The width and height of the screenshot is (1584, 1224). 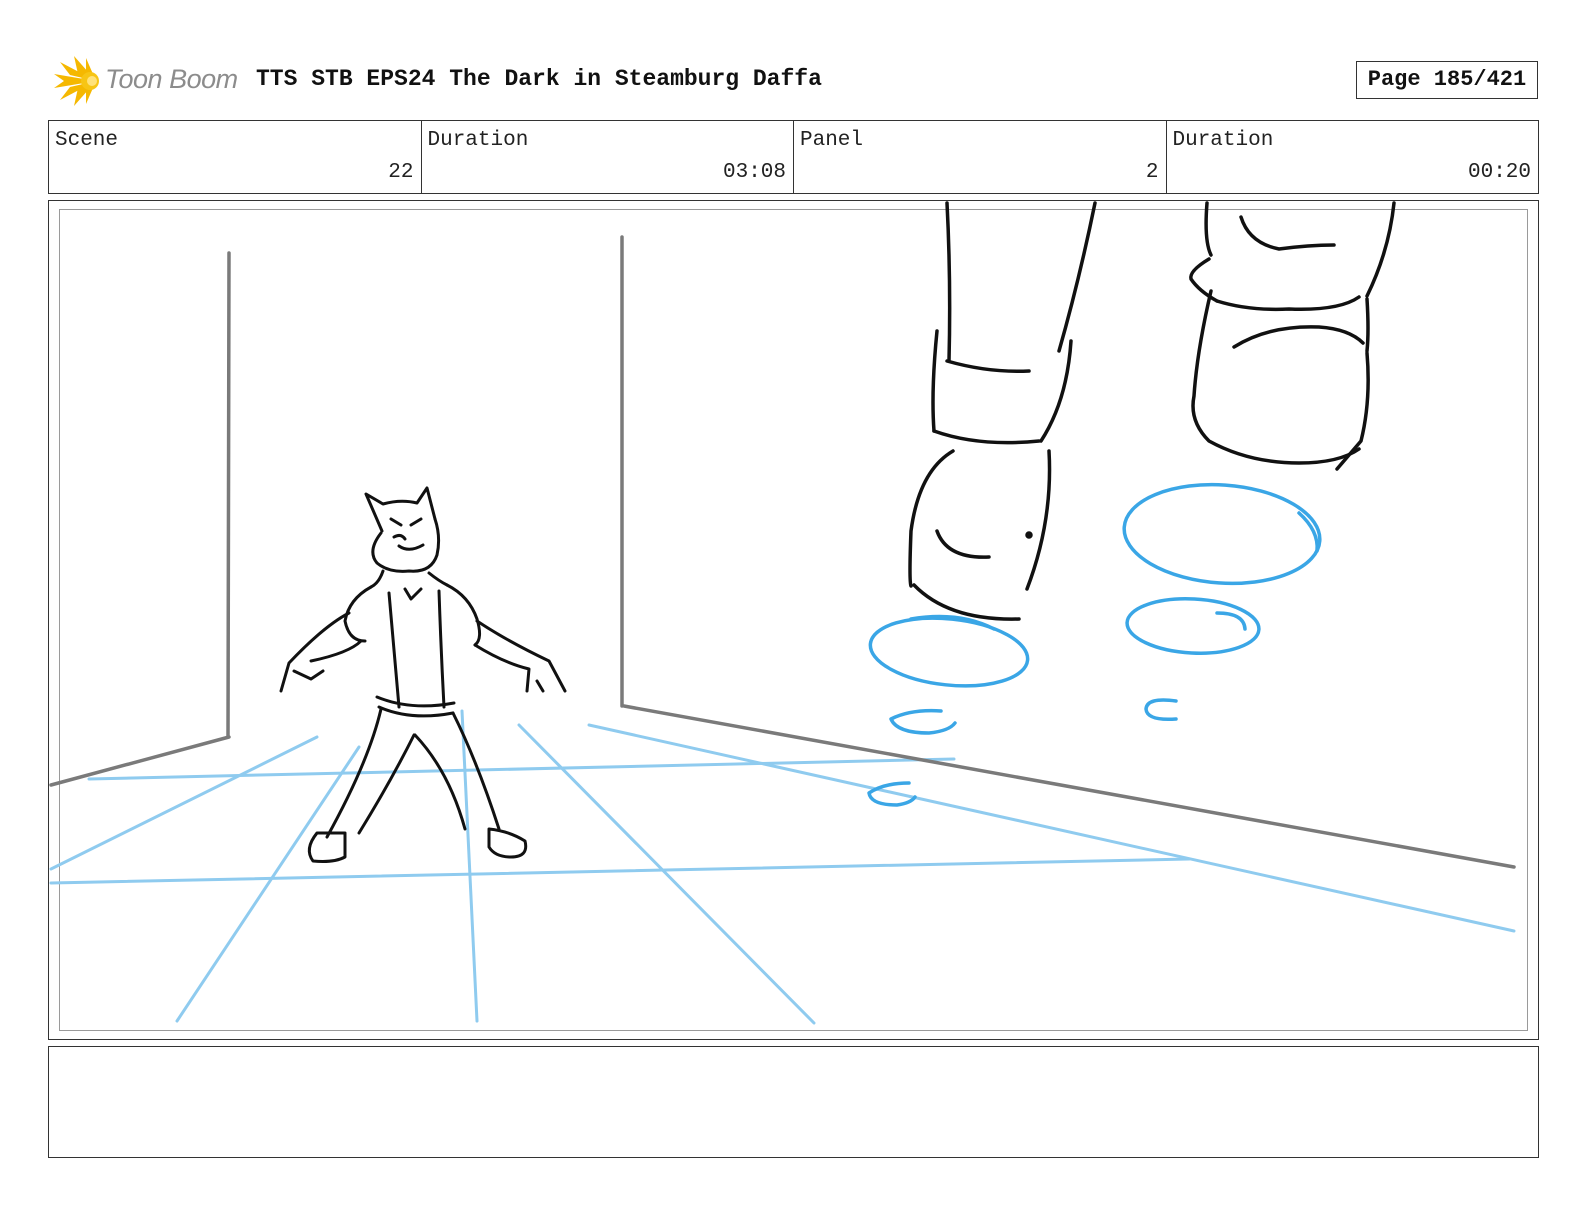 What do you see at coordinates (401, 172) in the screenshot?
I see `scene-value: 22` at bounding box center [401, 172].